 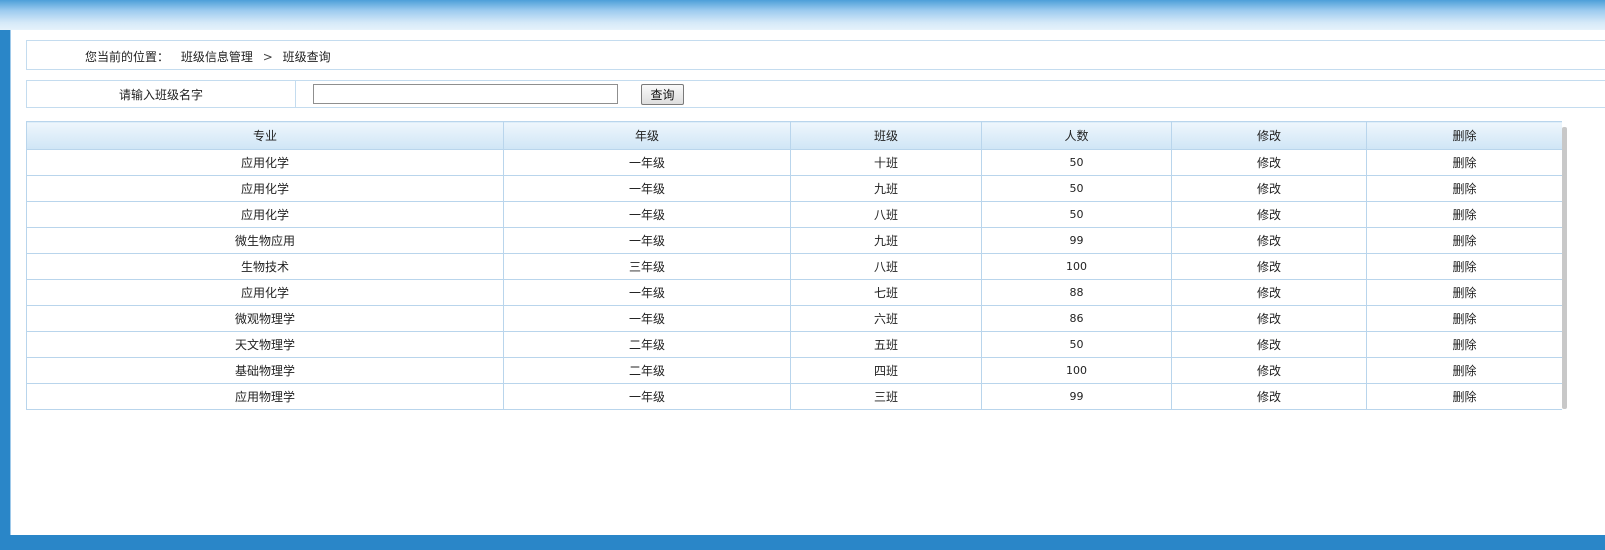 I want to click on table-row: 微生物应用 一年级 九班 99 修改 删除, so click(x=794, y=240).